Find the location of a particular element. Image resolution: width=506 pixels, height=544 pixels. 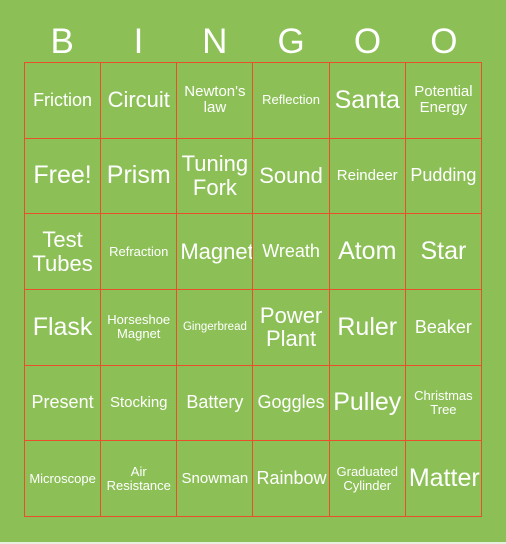

bingo-cell: Reflection is located at coordinates (291, 101).